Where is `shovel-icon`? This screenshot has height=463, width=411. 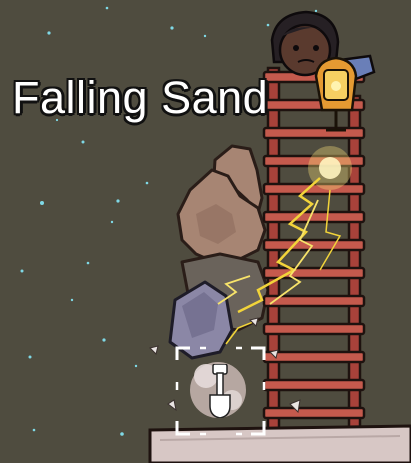
shovel-icon is located at coordinates (220, 391).